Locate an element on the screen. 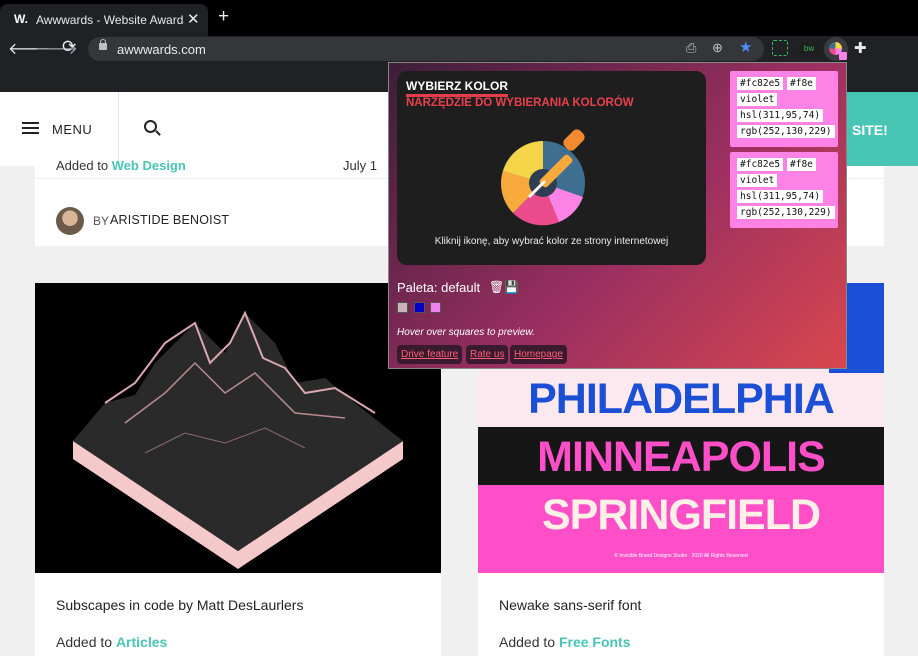  extension-bw-icon: bw is located at coordinates (809, 49).